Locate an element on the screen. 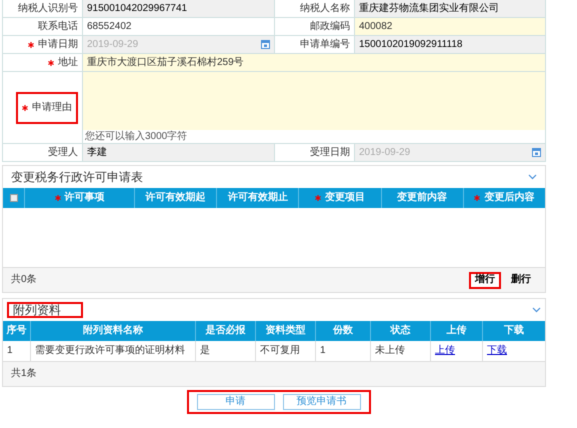 This screenshot has height=428, width=577. readonly-field: 915001042029967741 is located at coordinates (178, 8).